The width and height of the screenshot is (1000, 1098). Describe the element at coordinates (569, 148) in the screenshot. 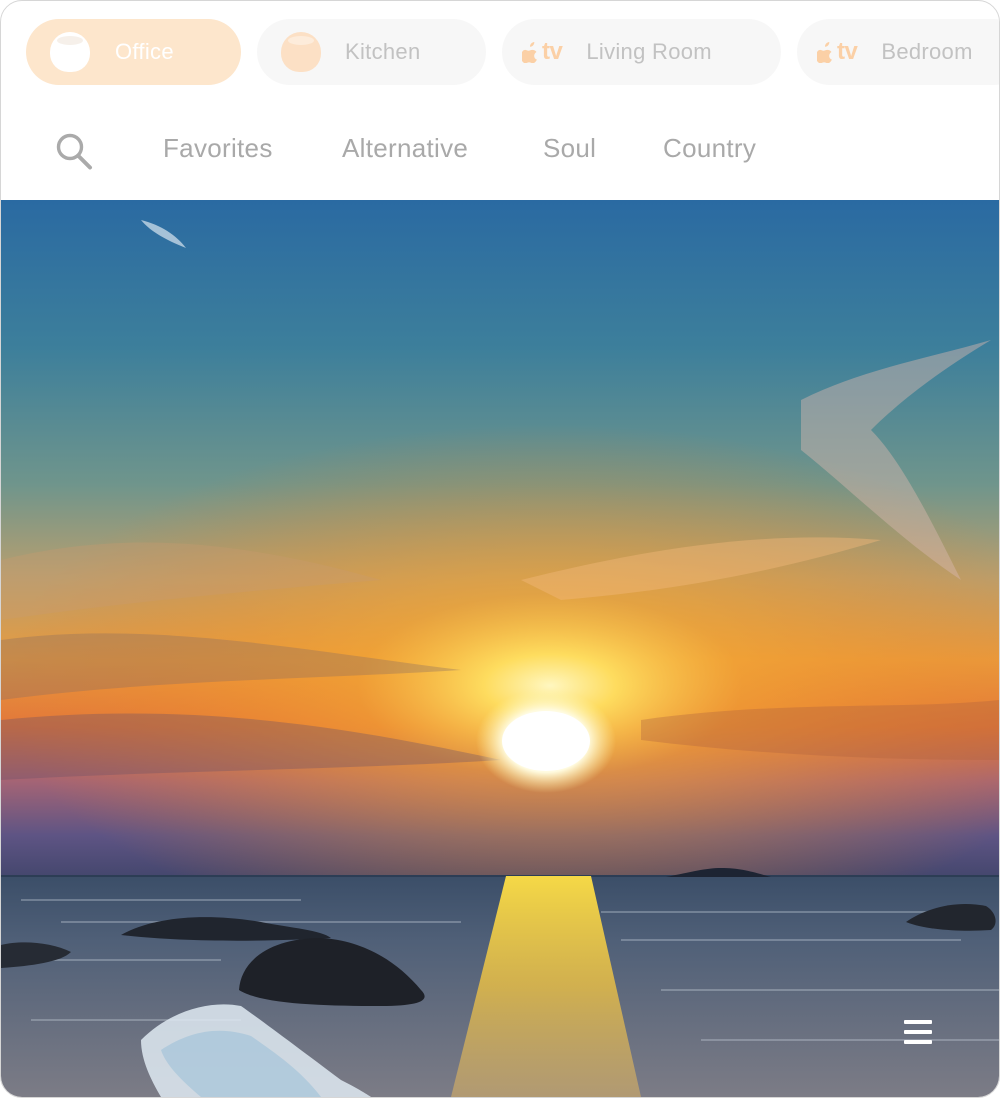

I see `genre-tab-soul: Soul` at that location.